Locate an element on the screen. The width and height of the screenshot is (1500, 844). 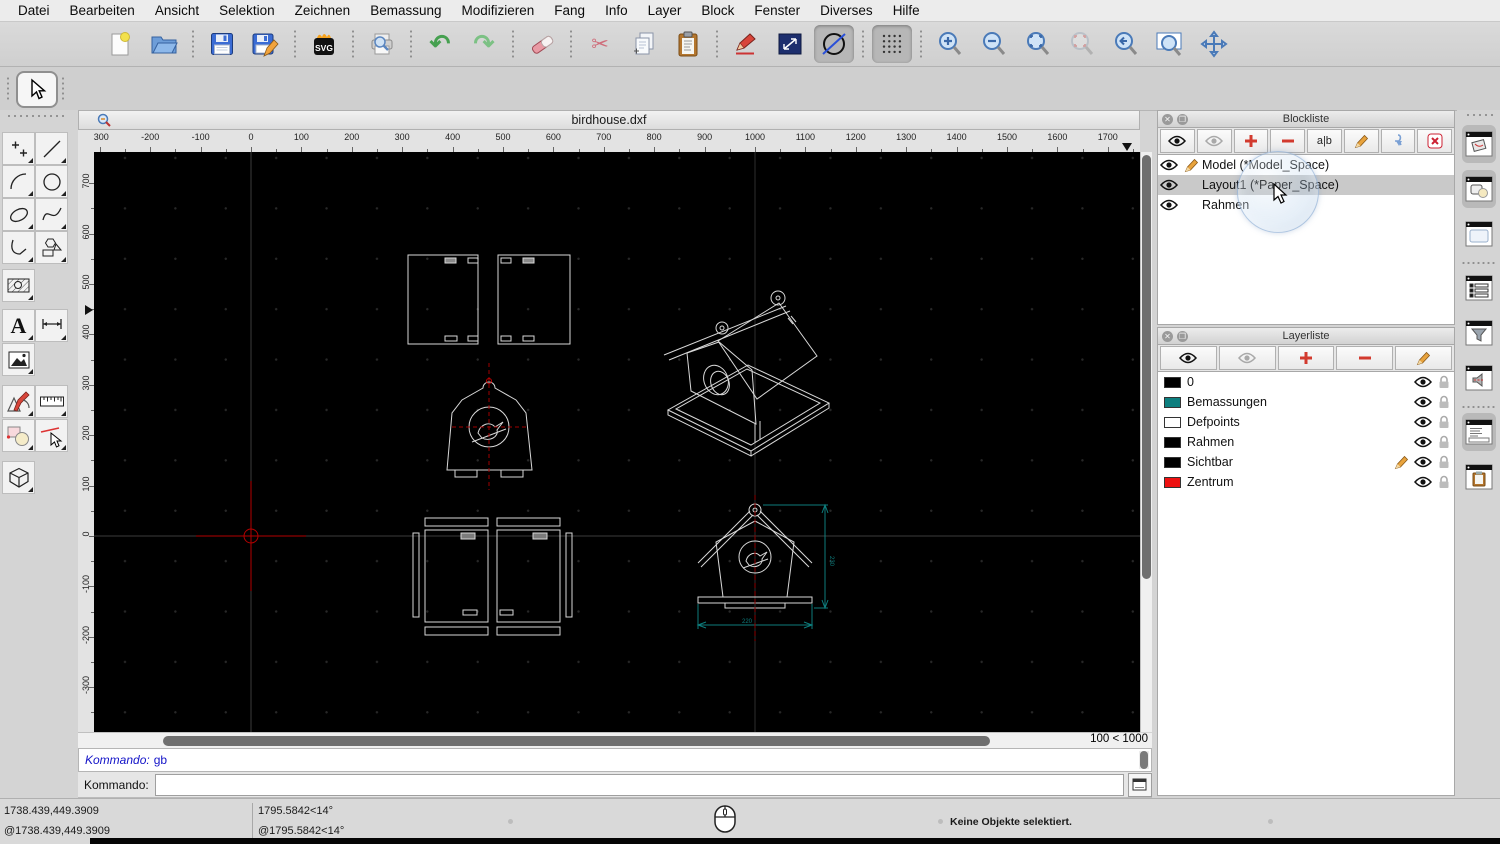
grid-button is located at coordinates (892, 44).